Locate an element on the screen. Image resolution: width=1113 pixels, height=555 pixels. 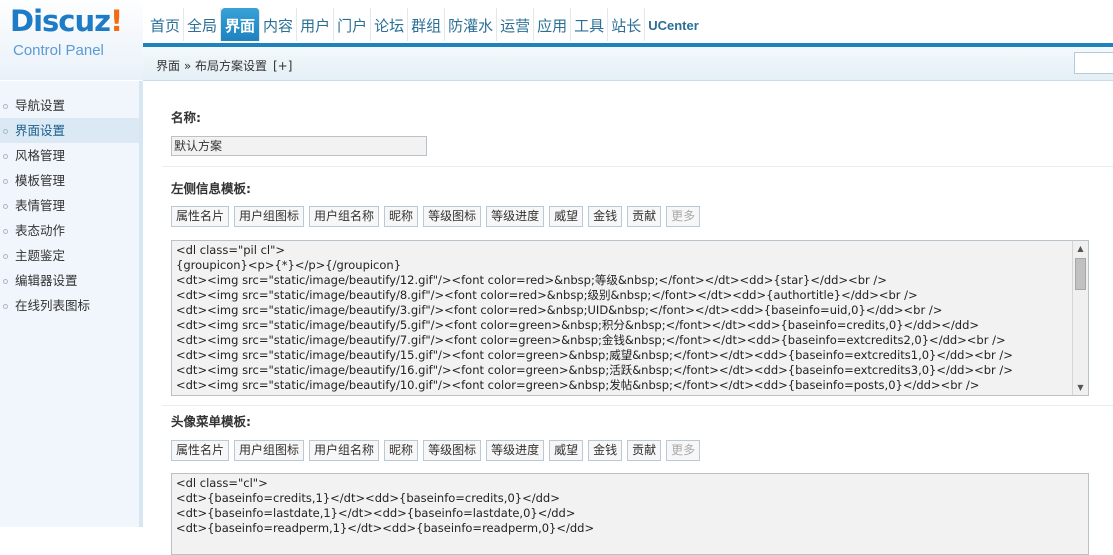
sidebar-item: 编辑器设置 is located at coordinates (69, 280).